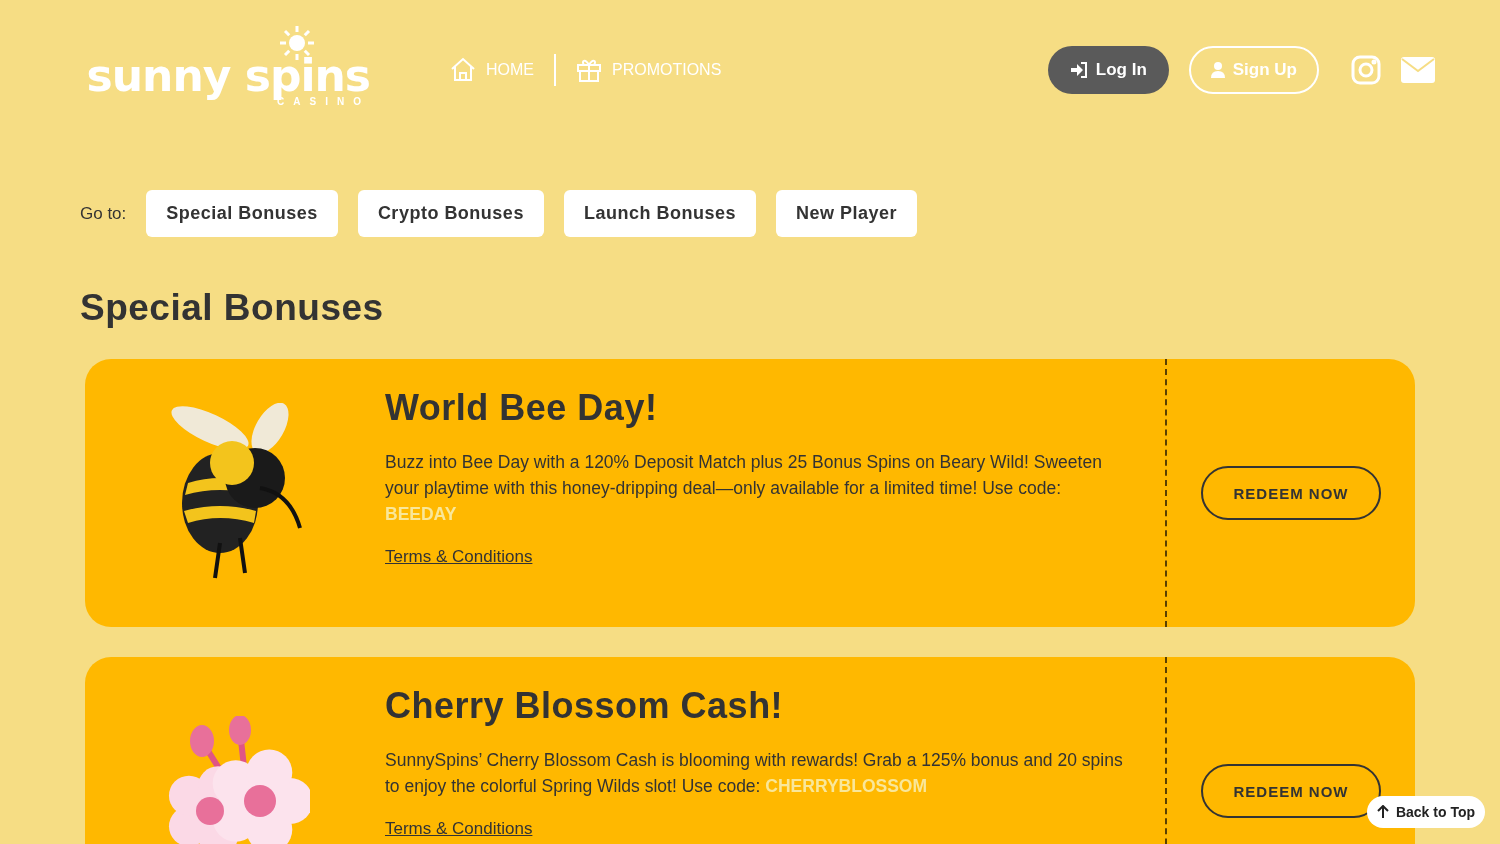 Image resolution: width=1500 pixels, height=844 pixels. What do you see at coordinates (242, 213) in the screenshot?
I see `section-link: Special Bonuses` at bounding box center [242, 213].